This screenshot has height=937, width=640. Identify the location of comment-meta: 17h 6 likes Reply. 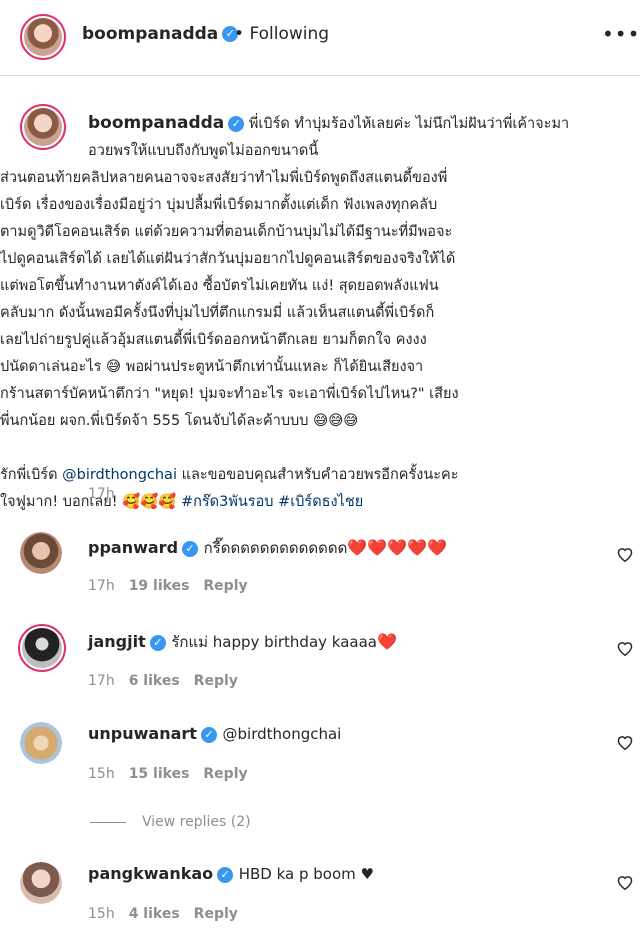
(163, 681).